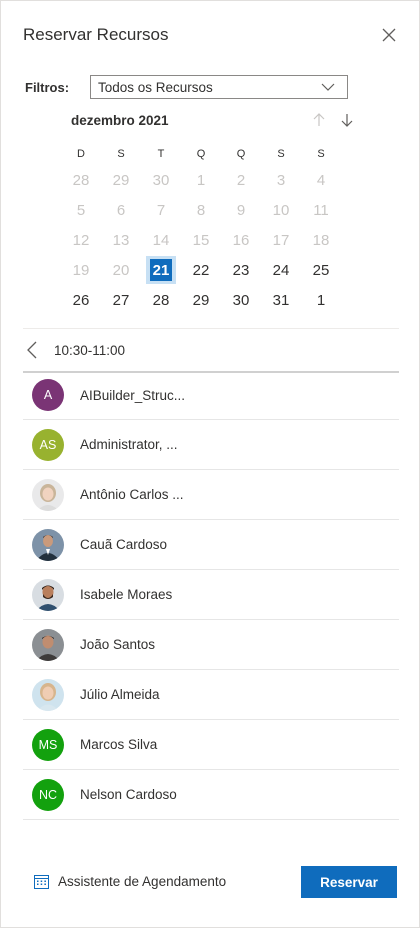 Image resolution: width=420 pixels, height=928 pixels. Describe the element at coordinates (120, 694) in the screenshot. I see `resource-name: Júlio Almeida` at that location.